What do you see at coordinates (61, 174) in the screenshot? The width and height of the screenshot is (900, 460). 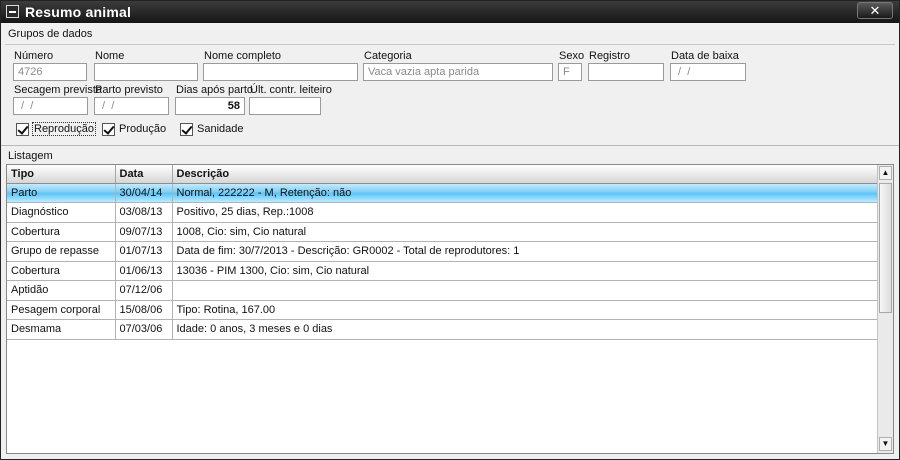 I see `column-header-tipo: Tipo` at bounding box center [61, 174].